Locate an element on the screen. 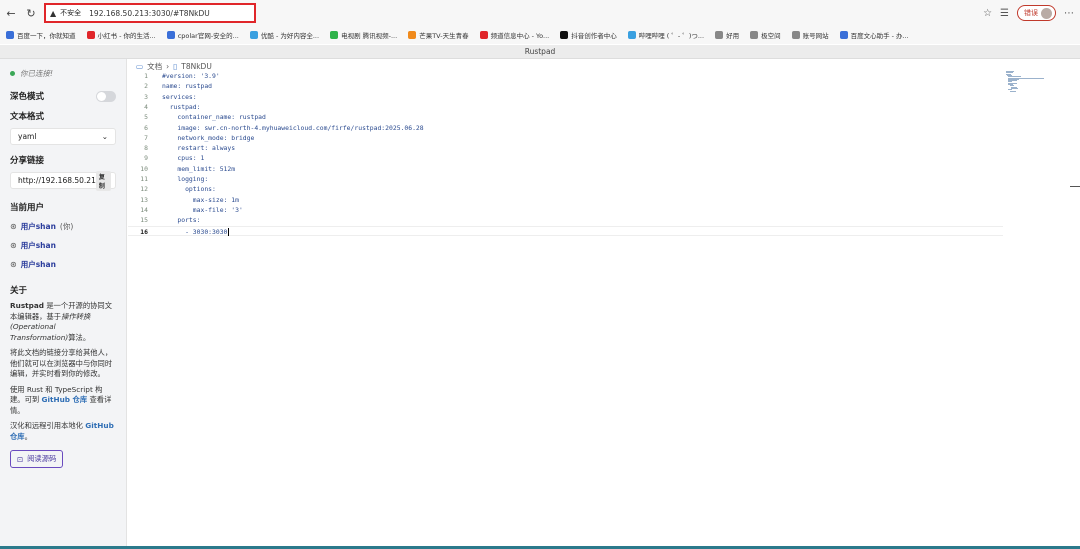 The image size is (1080, 549). share-link-field: http://192.168.50.21 复制 is located at coordinates (63, 180).